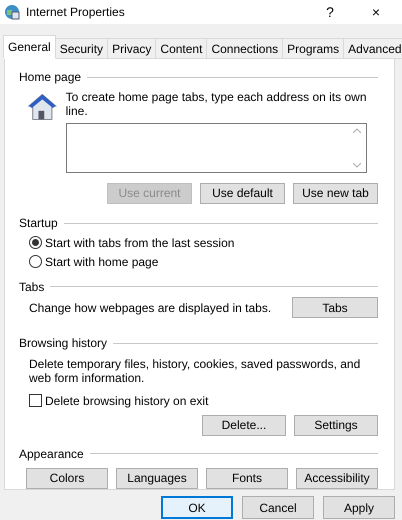 The width and height of the screenshot is (402, 520). Describe the element at coordinates (101, 261) in the screenshot. I see `radio-label: Start with home page` at that location.